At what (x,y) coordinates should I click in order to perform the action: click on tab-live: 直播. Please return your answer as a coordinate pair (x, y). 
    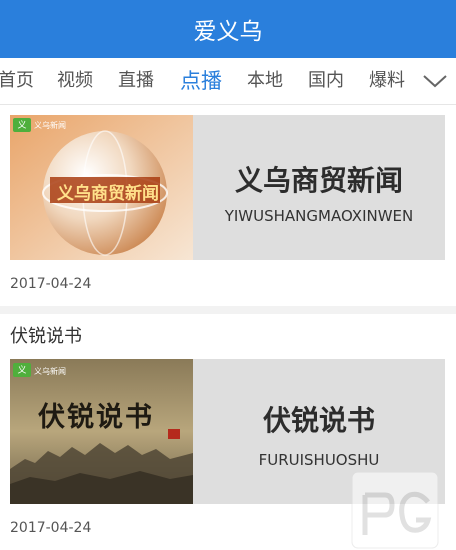
    Looking at the image, I should click on (136, 81).